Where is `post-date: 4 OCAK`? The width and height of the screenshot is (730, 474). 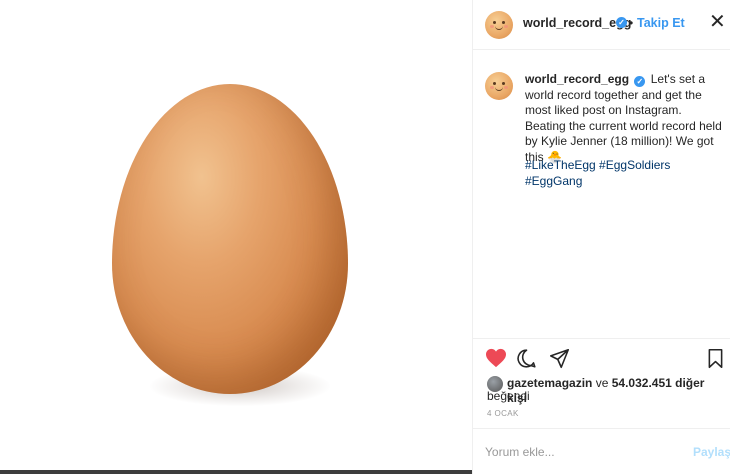 post-date: 4 OCAK is located at coordinates (503, 413).